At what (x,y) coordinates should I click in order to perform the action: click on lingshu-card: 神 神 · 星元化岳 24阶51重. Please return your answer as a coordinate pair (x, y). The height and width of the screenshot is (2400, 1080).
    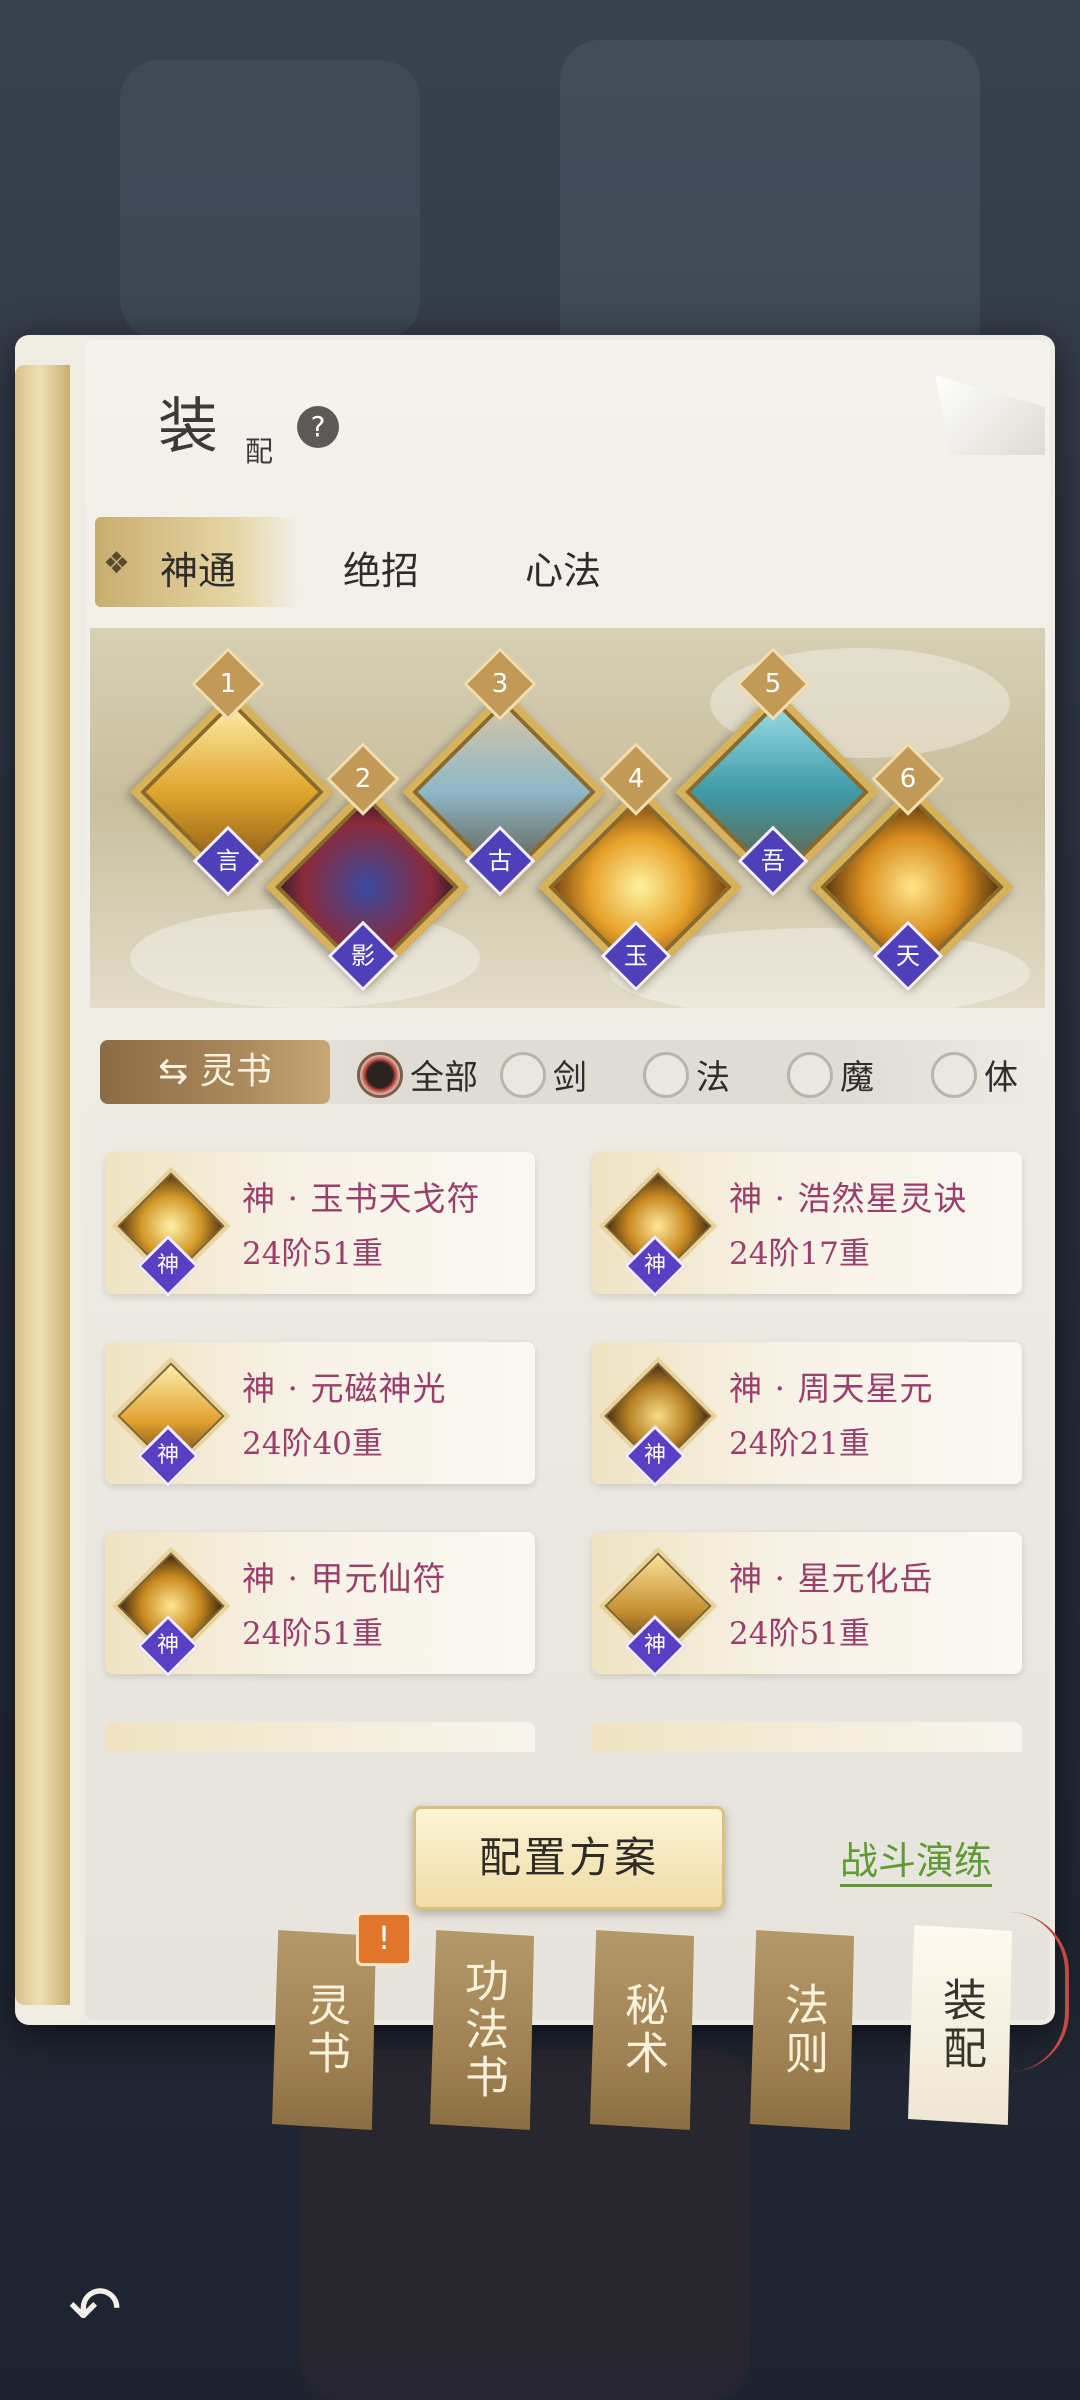
    Looking at the image, I should click on (807, 1605).